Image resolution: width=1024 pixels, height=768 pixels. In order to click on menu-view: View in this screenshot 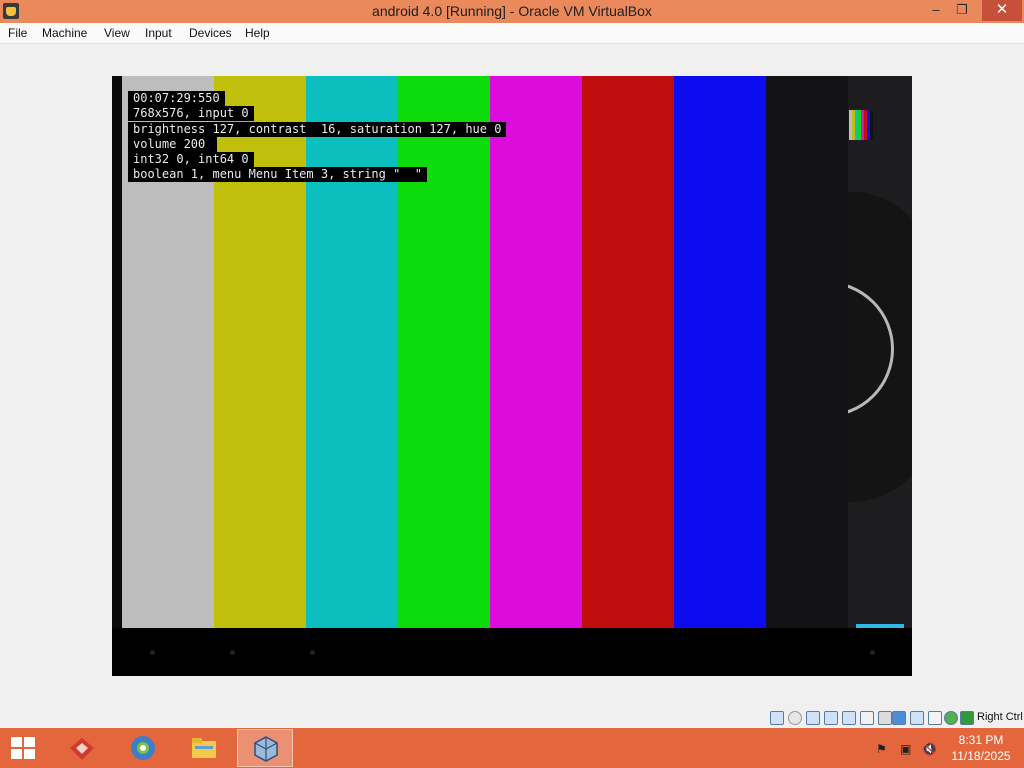, I will do `click(117, 33)`.